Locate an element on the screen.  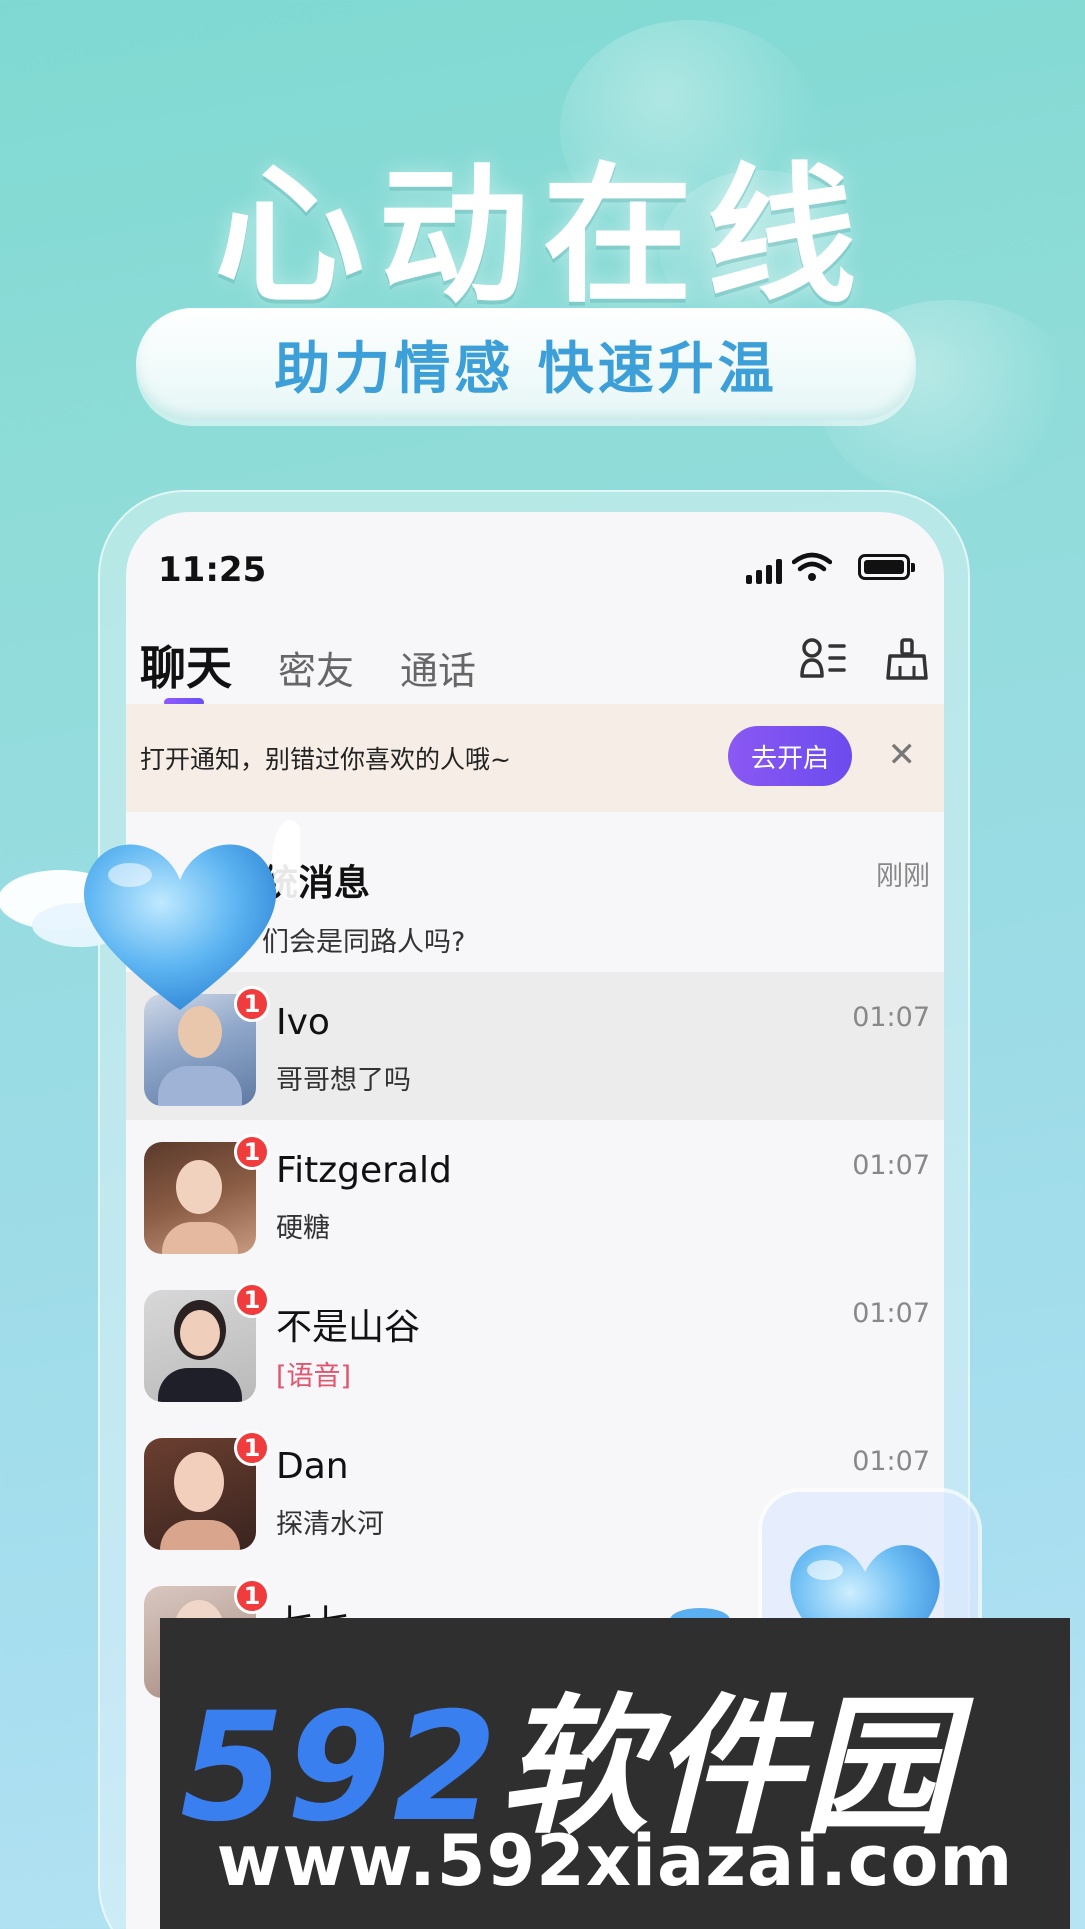
watermark-url: www.592xiazai.com is located at coordinates (615, 1861).